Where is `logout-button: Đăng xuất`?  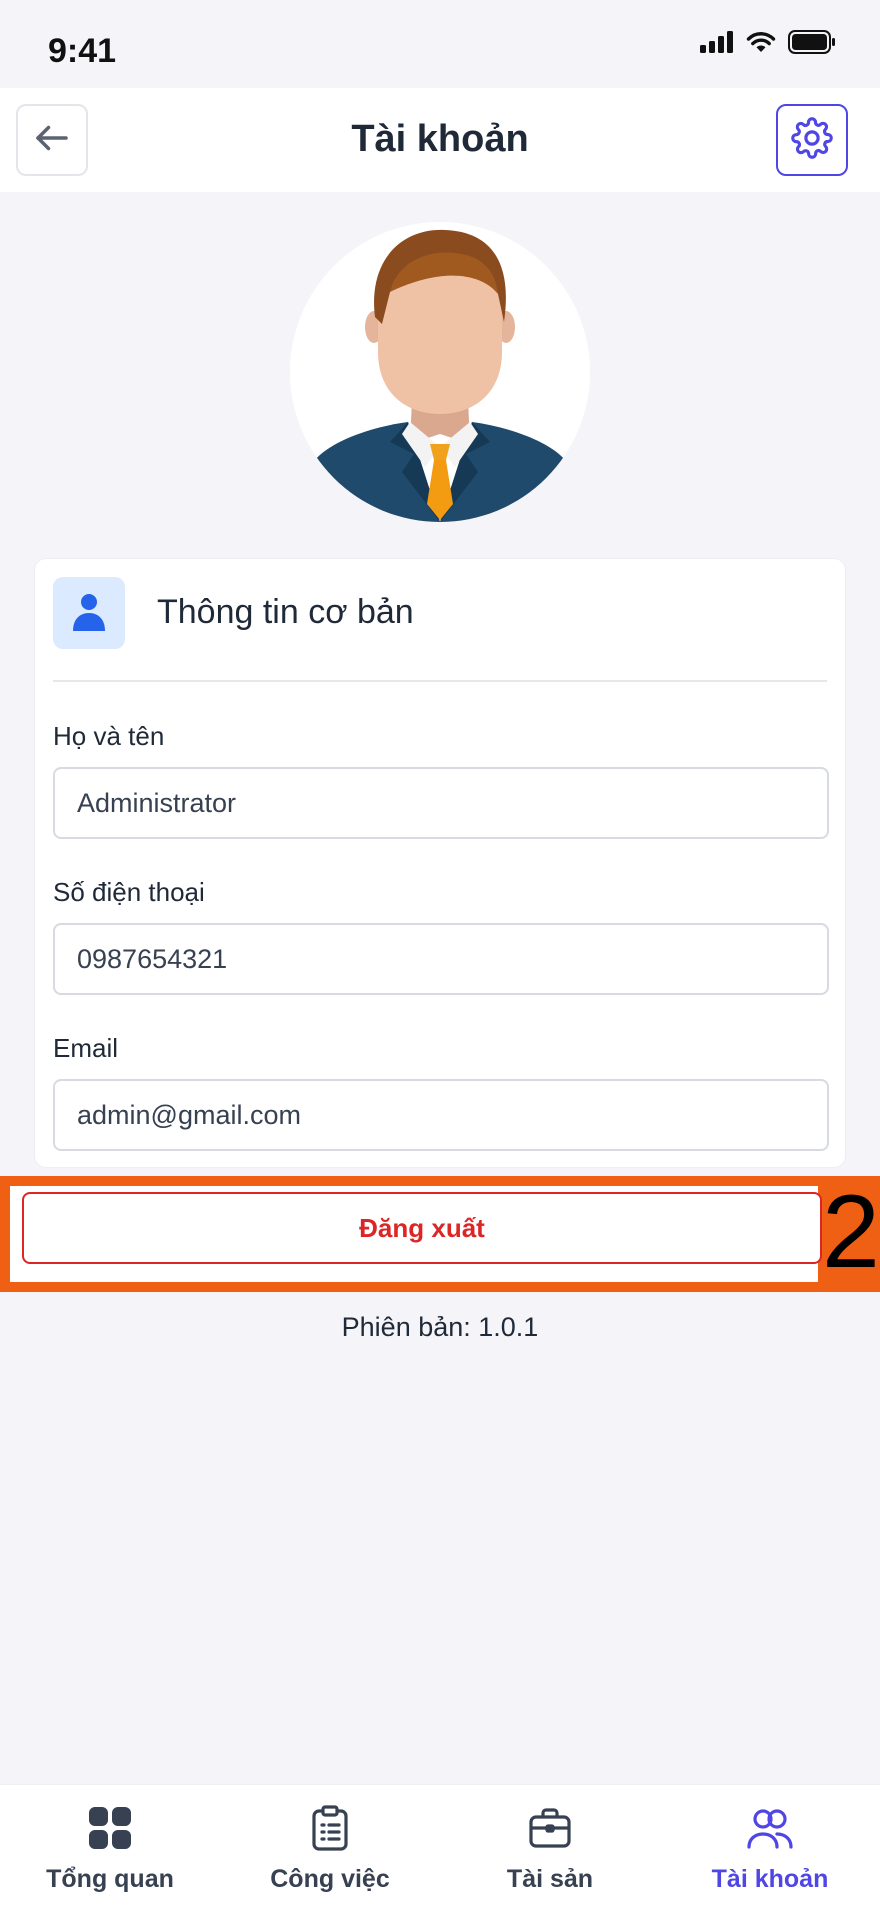
logout-button: Đăng xuất is located at coordinates (422, 1228).